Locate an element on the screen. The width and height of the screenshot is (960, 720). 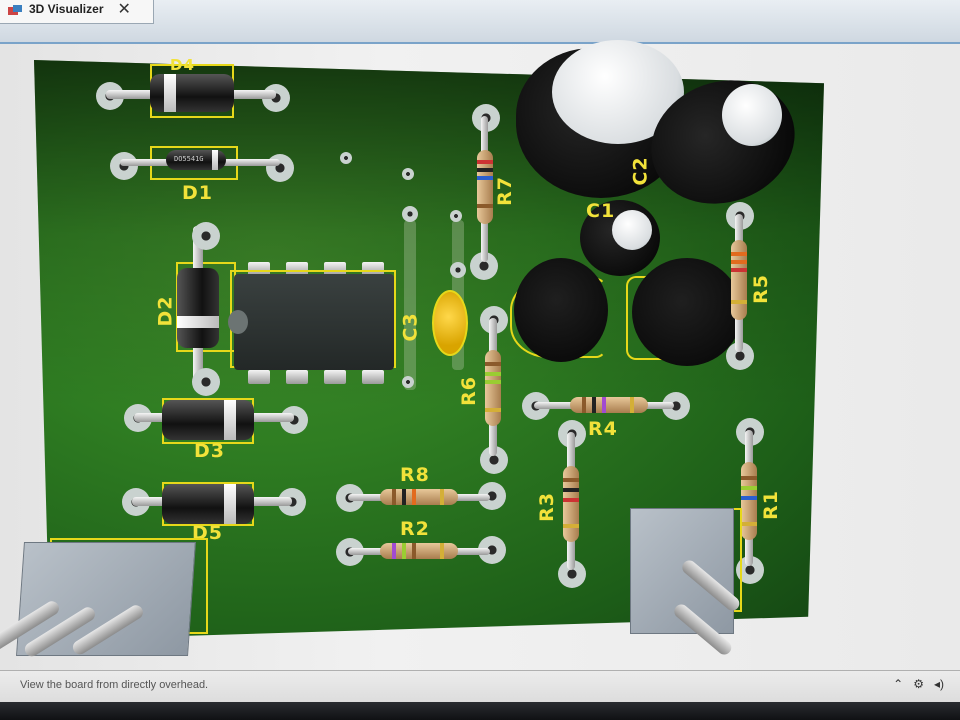
diode-d2 is located at coordinates (198, 308).